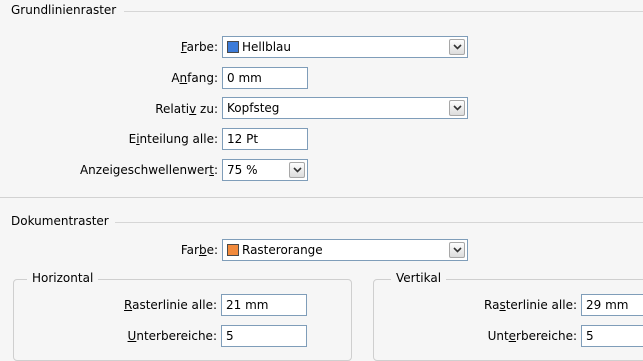  Describe the element at coordinates (67, 10) in the screenshot. I see `baseline-grid-title: Grundlinienraster` at that location.